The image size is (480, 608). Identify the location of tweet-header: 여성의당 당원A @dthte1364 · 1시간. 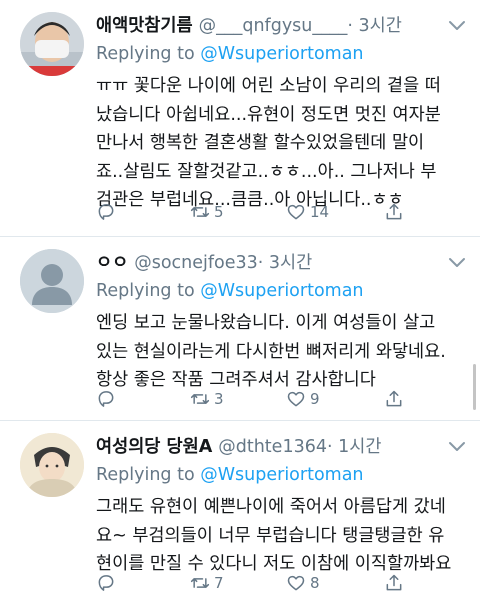
(279, 447).